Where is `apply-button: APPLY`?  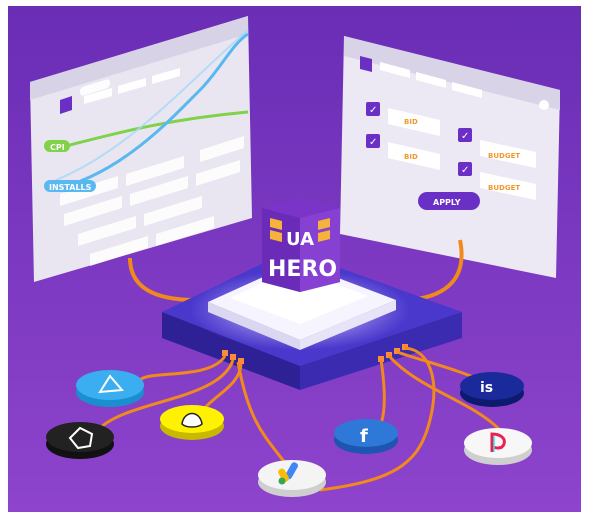
apply-button: APPLY is located at coordinates (449, 201).